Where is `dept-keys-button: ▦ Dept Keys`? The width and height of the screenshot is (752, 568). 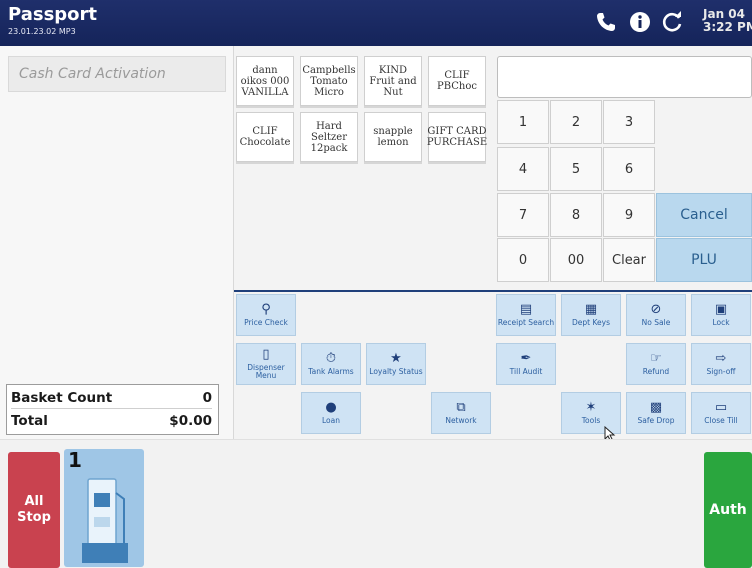 dept-keys-button: ▦ Dept Keys is located at coordinates (591, 315).